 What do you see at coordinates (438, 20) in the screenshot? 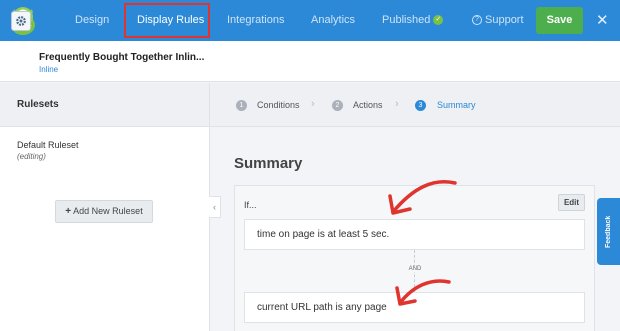
I see `check-circle-icon: ✓` at bounding box center [438, 20].